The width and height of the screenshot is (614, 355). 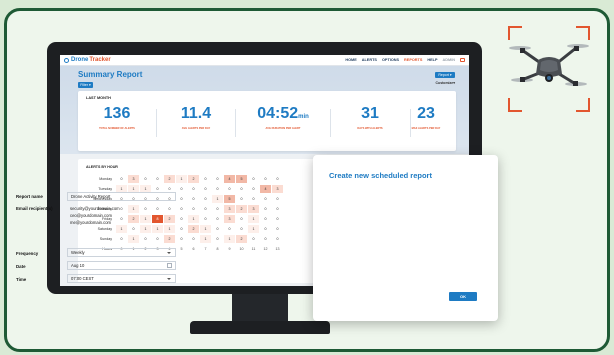 I want to click on nav-alerts: ALERTS, so click(x=369, y=60).